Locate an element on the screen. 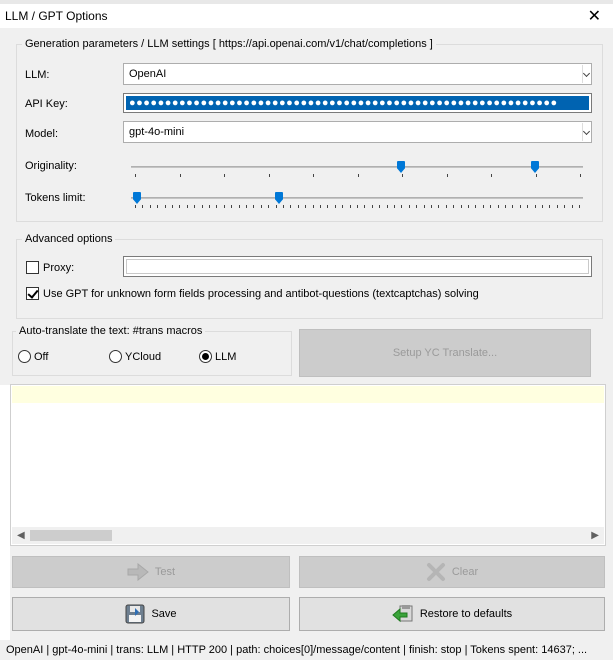  advanced-group-title: Advanced options is located at coordinates (69, 239).